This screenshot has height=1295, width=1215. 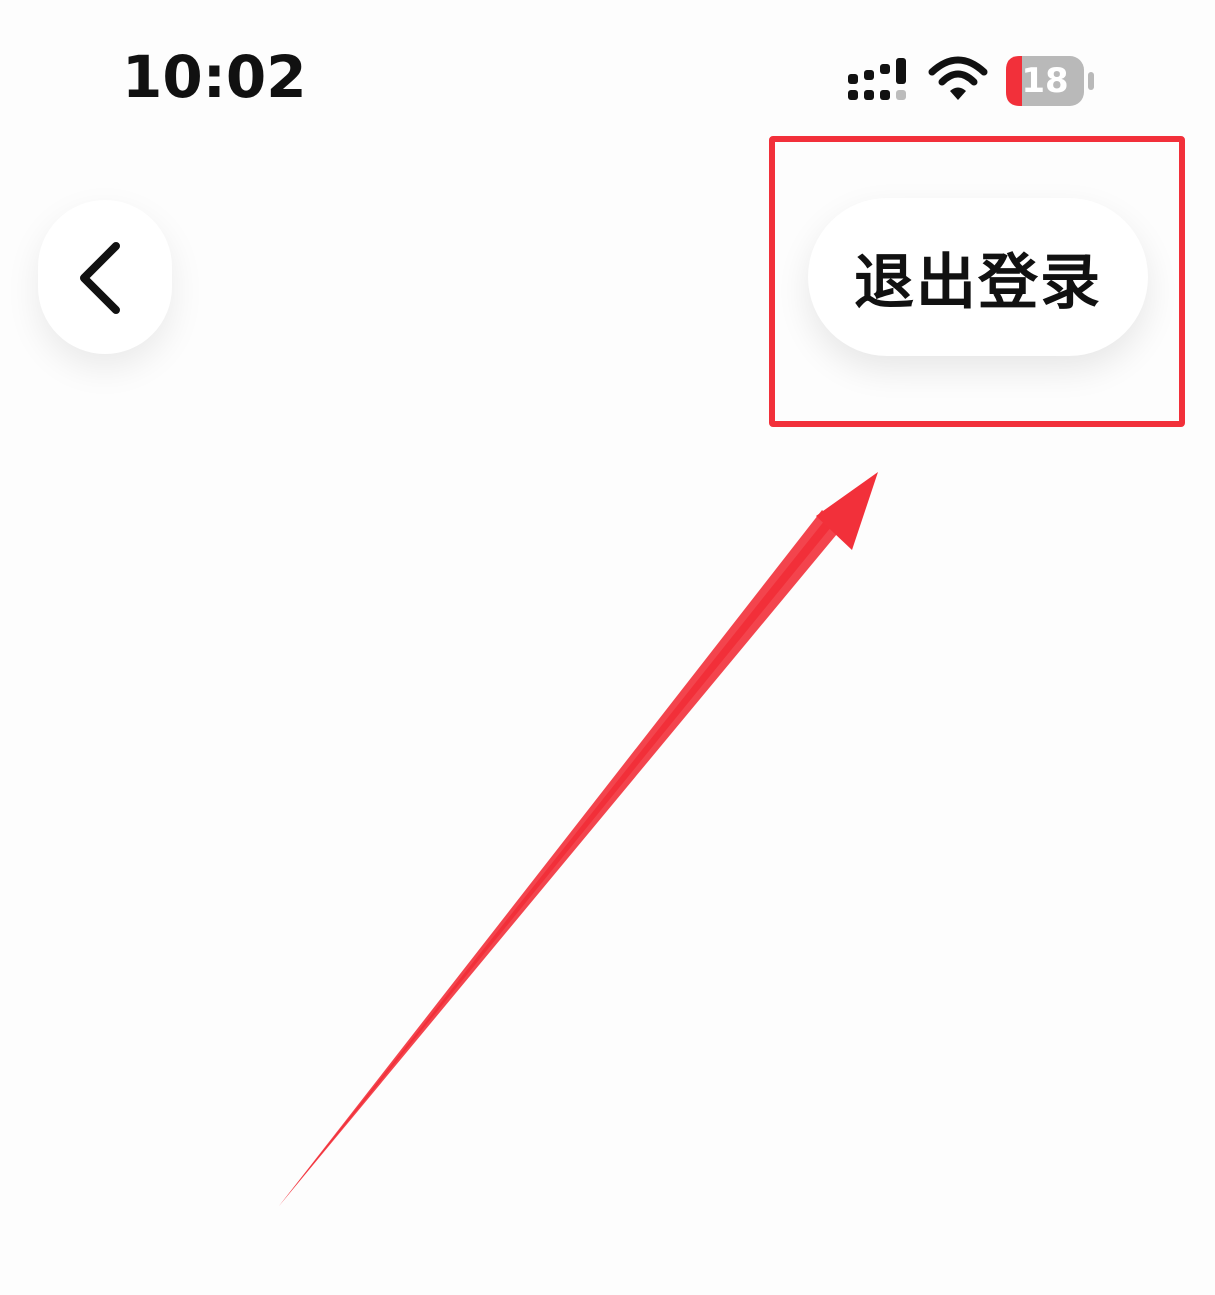 What do you see at coordinates (214, 77) in the screenshot?
I see `status-time: 10:02` at bounding box center [214, 77].